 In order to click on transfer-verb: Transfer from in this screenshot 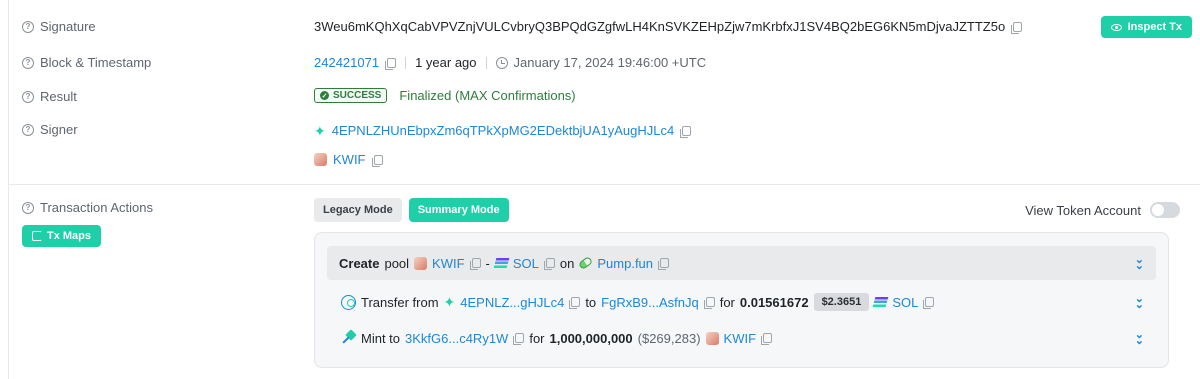, I will do `click(400, 302)`.